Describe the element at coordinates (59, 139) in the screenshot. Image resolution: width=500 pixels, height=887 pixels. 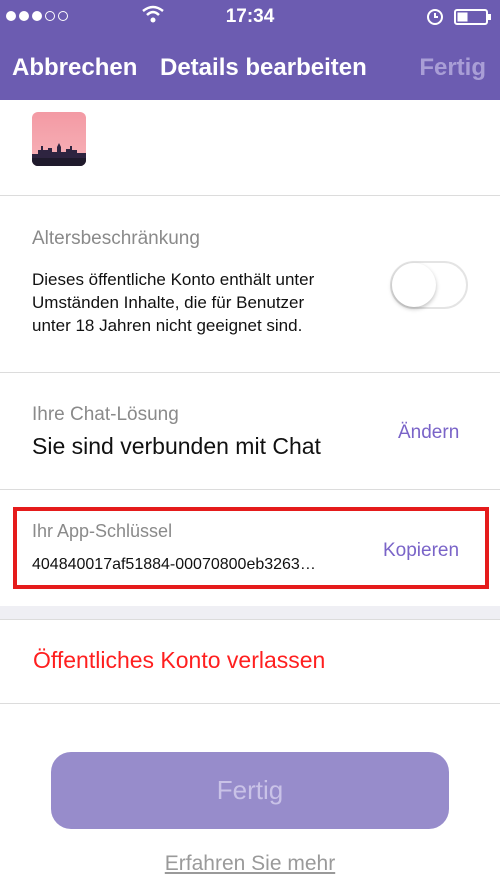
I see `account-avatar` at that location.